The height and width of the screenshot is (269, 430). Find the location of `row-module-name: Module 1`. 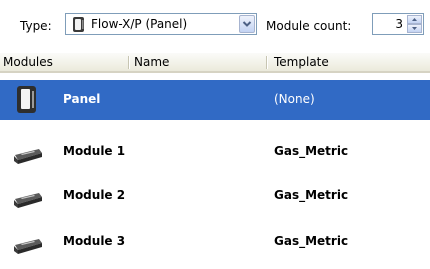

row-module-name: Module 1 is located at coordinates (94, 151).